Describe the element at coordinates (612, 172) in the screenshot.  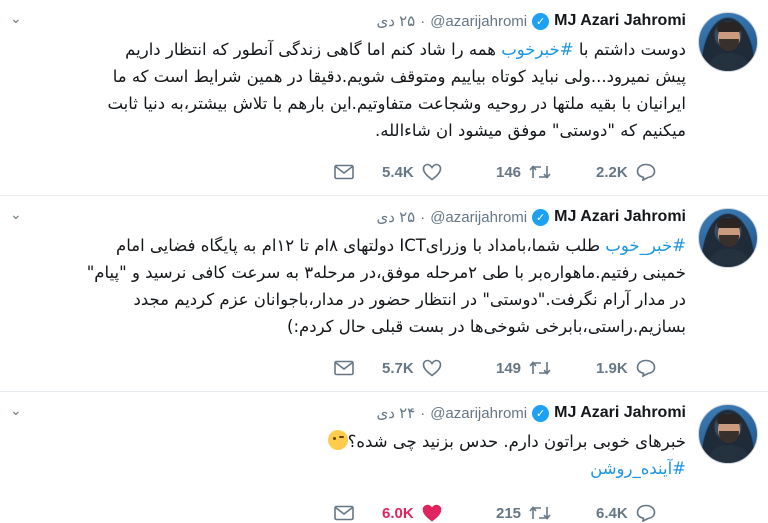
I see `reply-count: 2.2K` at that location.